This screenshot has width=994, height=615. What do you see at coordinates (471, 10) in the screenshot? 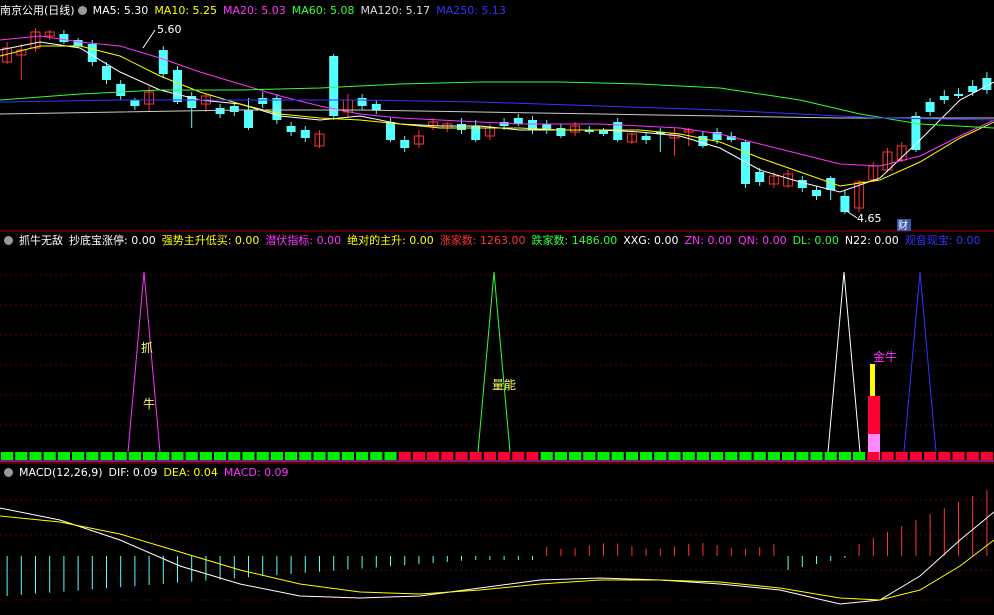
I see `ma-indicator-value: MA250: 5.13` at bounding box center [471, 10].